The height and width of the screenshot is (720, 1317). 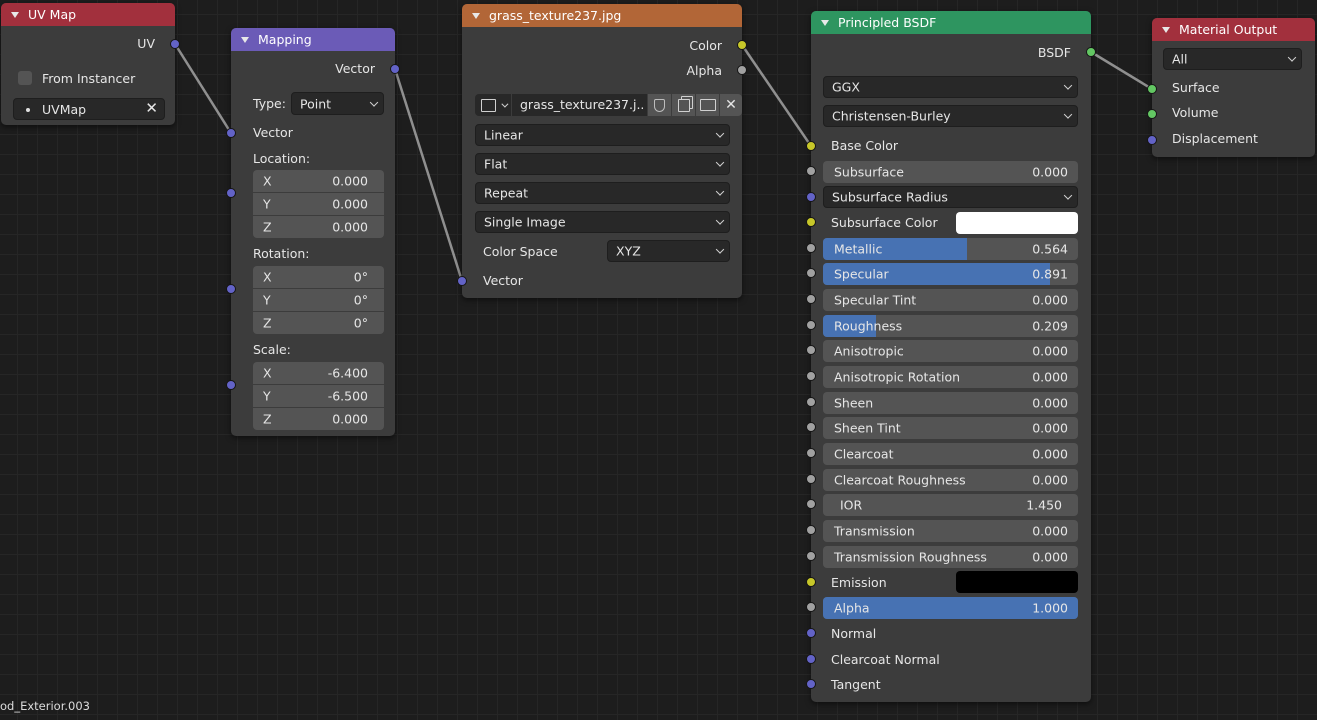 What do you see at coordinates (318, 181) in the screenshot?
I see `location-x-field: X 0.000` at bounding box center [318, 181].